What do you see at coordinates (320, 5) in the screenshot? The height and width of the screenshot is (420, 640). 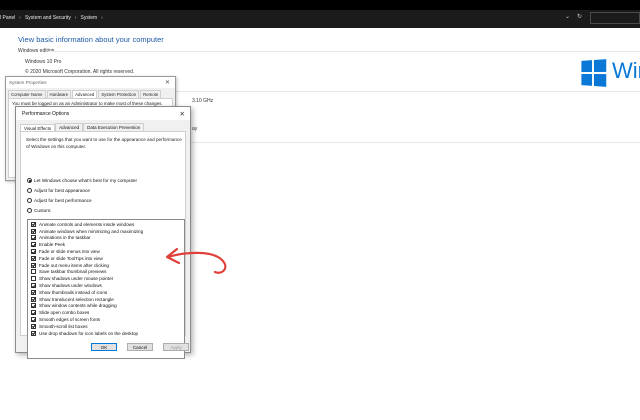 I see `title-strip` at bounding box center [320, 5].